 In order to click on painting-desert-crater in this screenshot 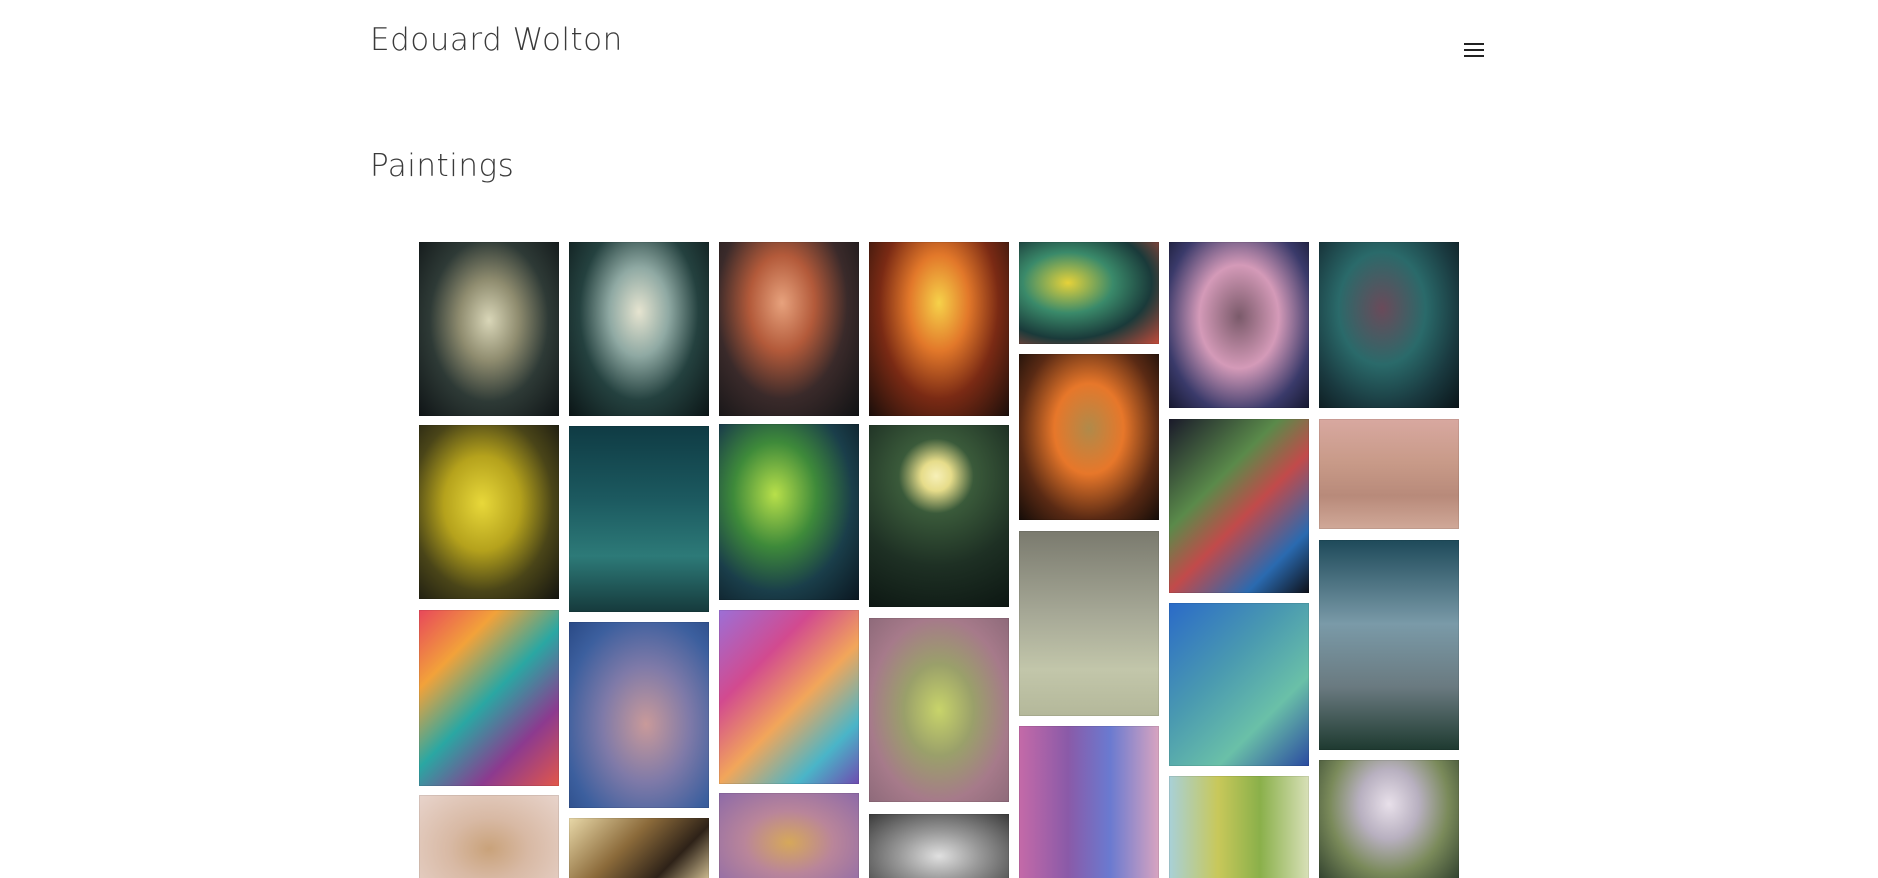, I will do `click(1389, 474)`.